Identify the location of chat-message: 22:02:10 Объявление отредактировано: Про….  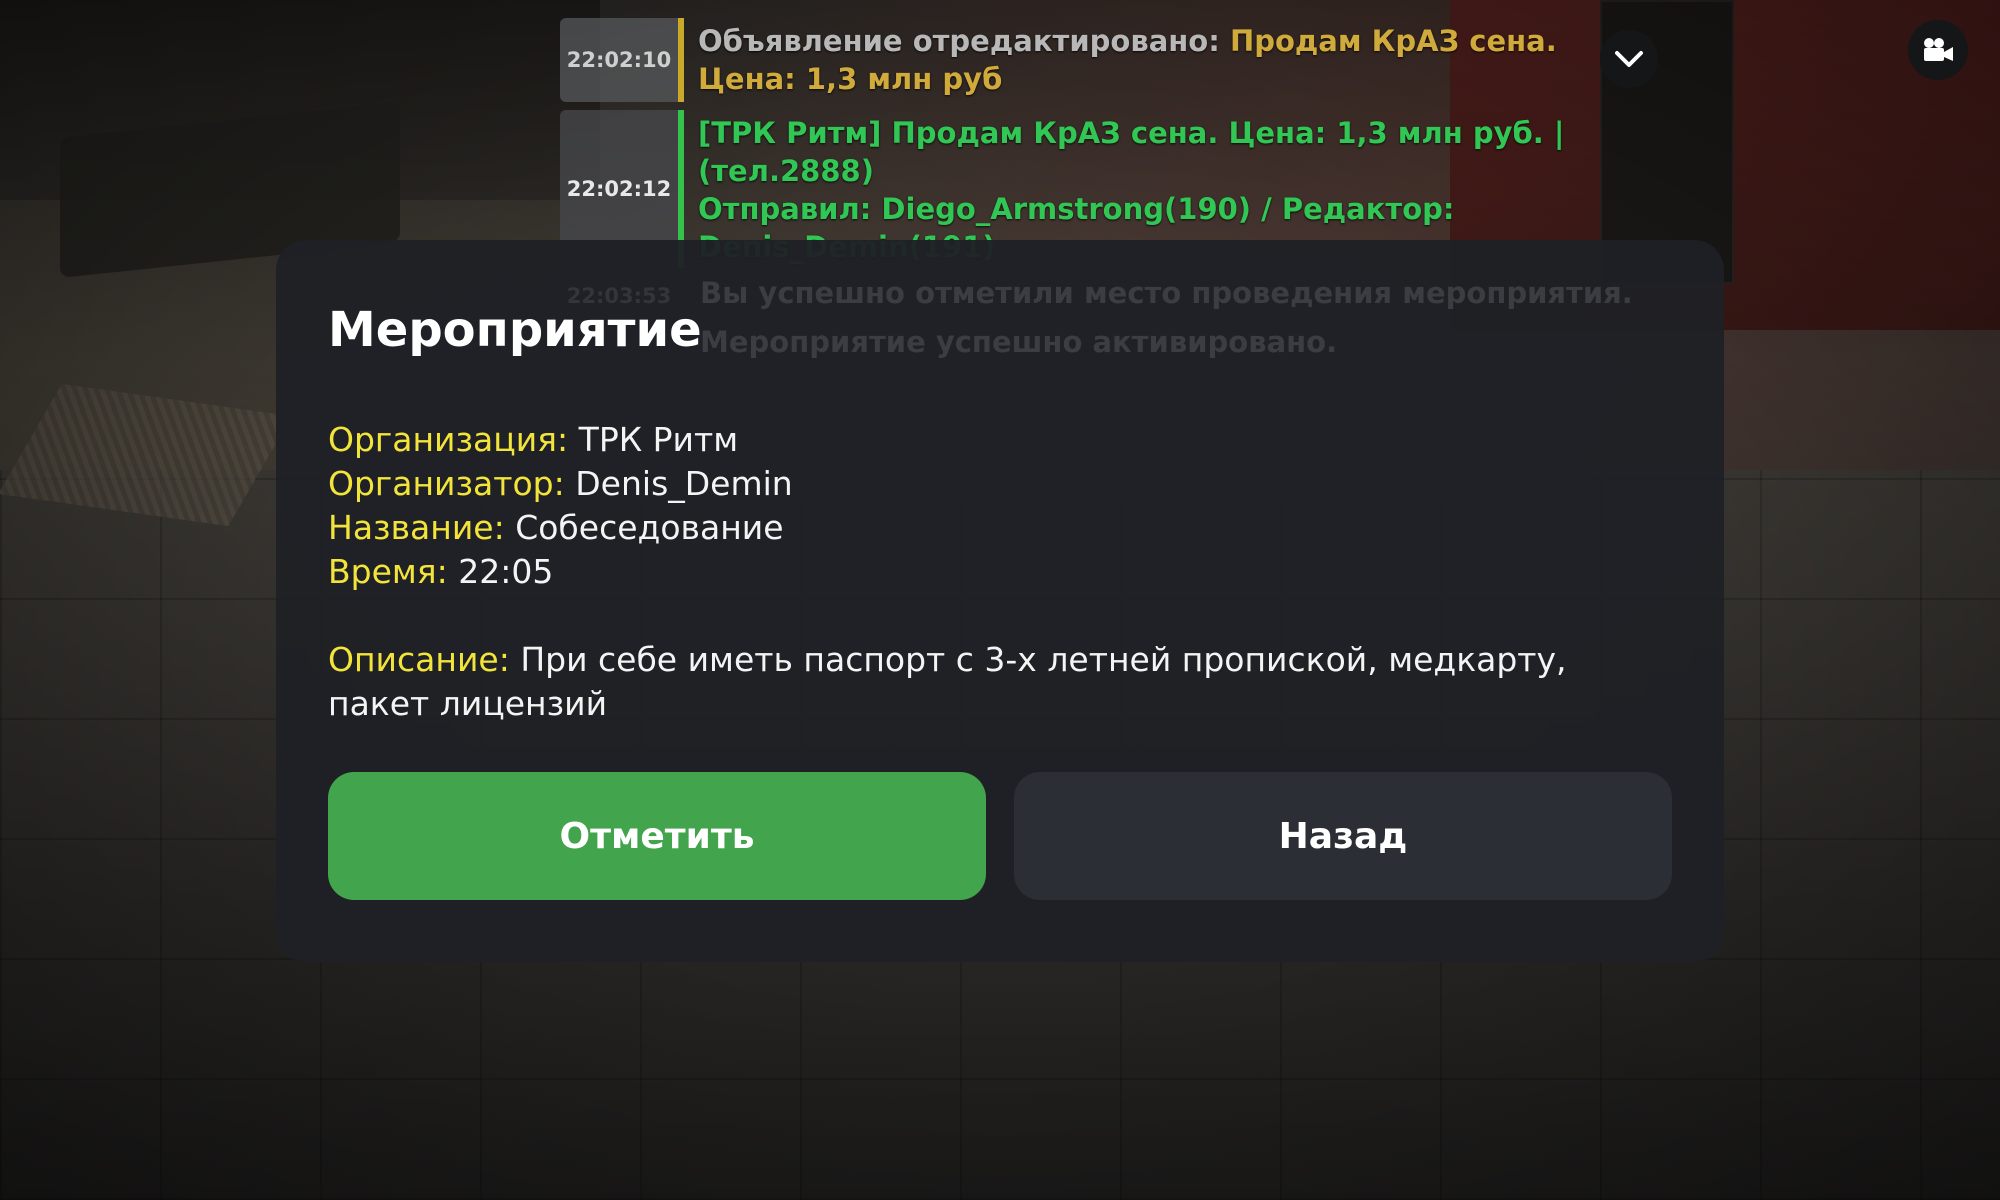
(1085, 60).